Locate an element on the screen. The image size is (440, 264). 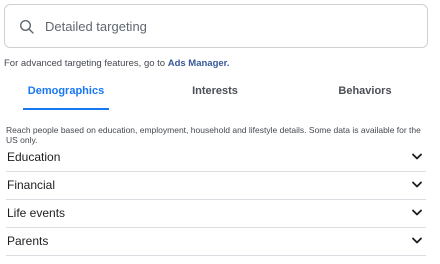
hint-text: For advanced targeting features, go to is located at coordinates (85, 63).